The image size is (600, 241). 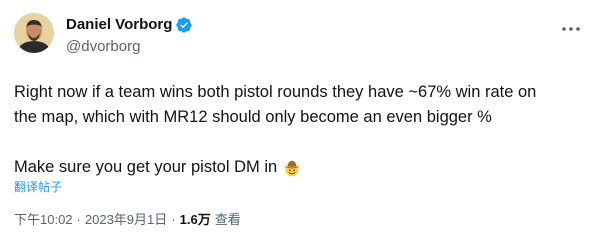 I want to click on tweet-meta: 下午10:02 · 2023年9月1日 · 1.6万 查看, so click(x=127, y=220).